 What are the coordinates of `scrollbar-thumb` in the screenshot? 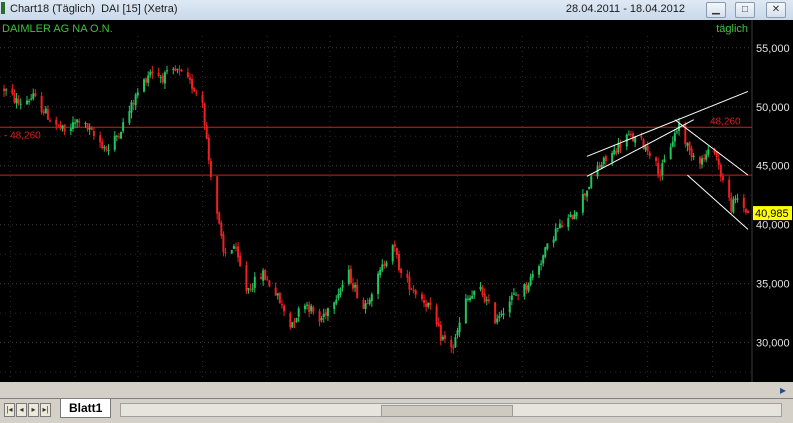 It's located at (447, 411).